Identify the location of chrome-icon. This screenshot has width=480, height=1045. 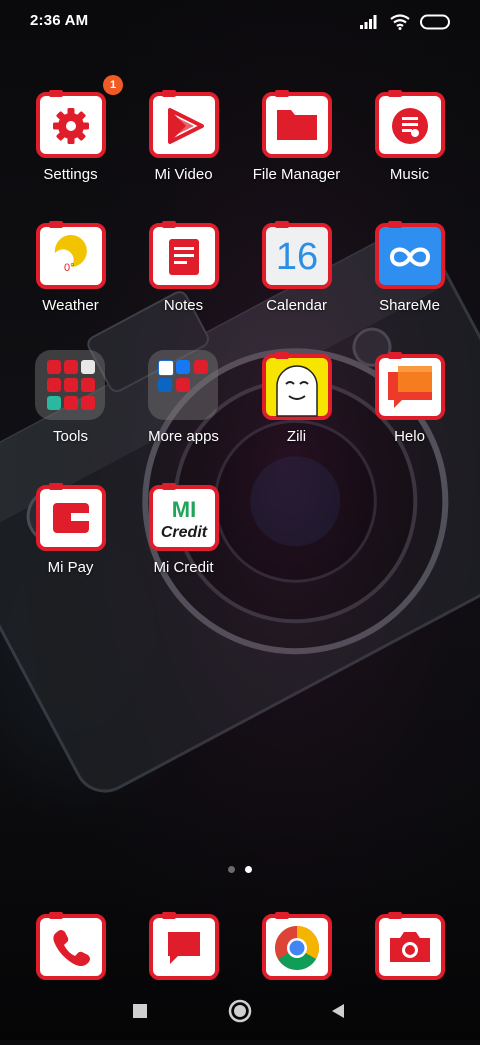
(297, 946).